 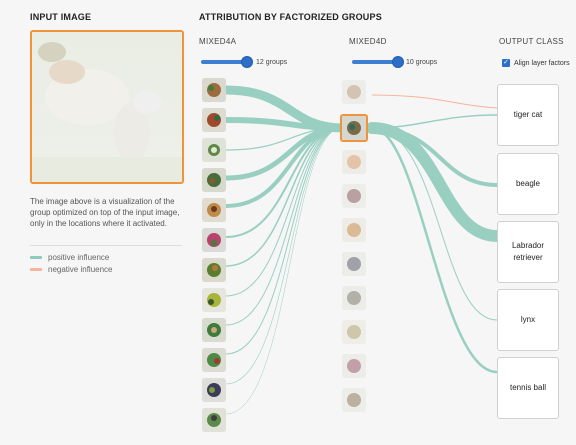 I want to click on output-class-tennis-ball: tennis ball, so click(x=528, y=388).